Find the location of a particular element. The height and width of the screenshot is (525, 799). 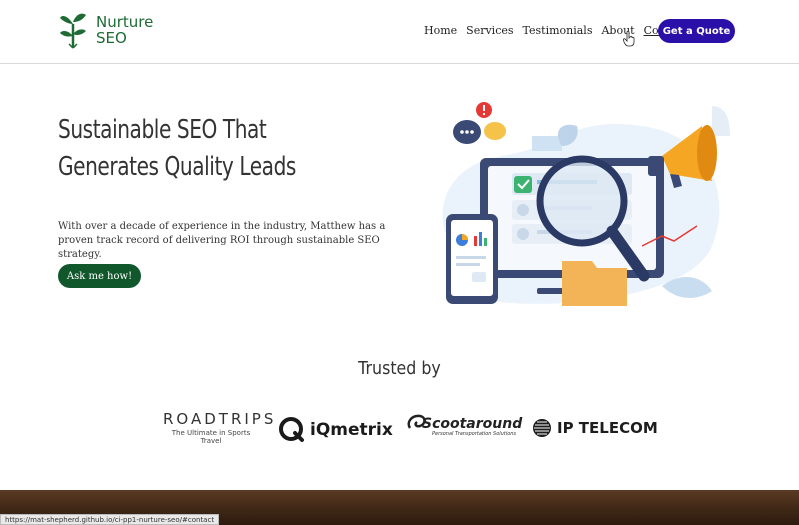

scootaround-swirl-icon is located at coordinates (416, 421).